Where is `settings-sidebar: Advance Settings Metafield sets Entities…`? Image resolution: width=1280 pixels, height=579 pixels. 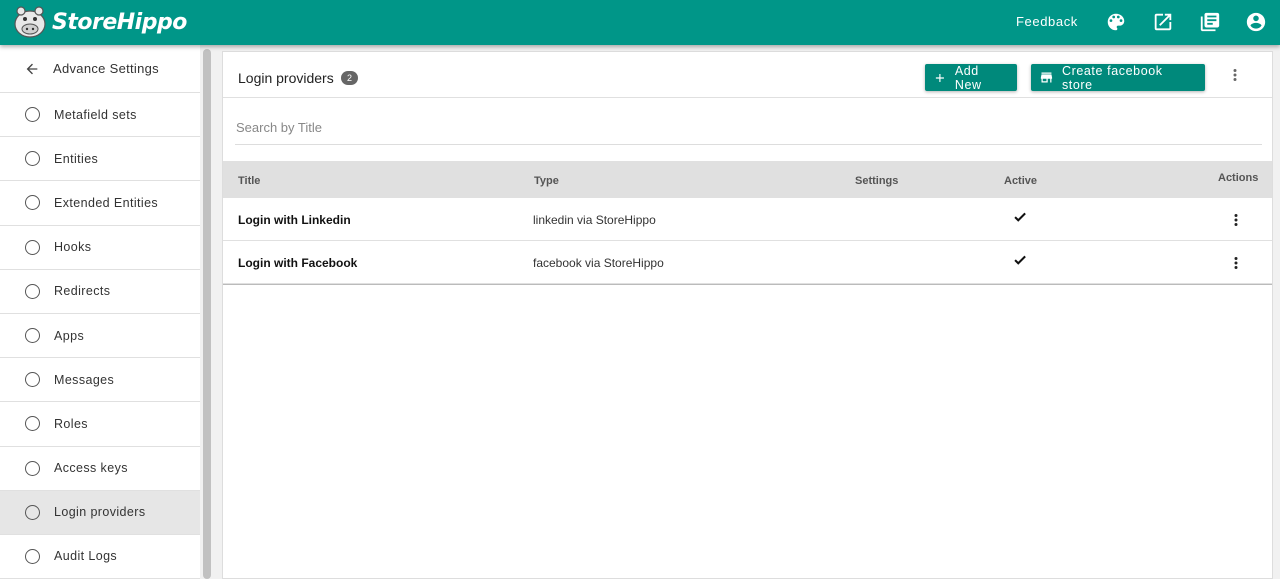
settings-sidebar: Advance Settings Metafield sets Entities… is located at coordinates (100, 312).